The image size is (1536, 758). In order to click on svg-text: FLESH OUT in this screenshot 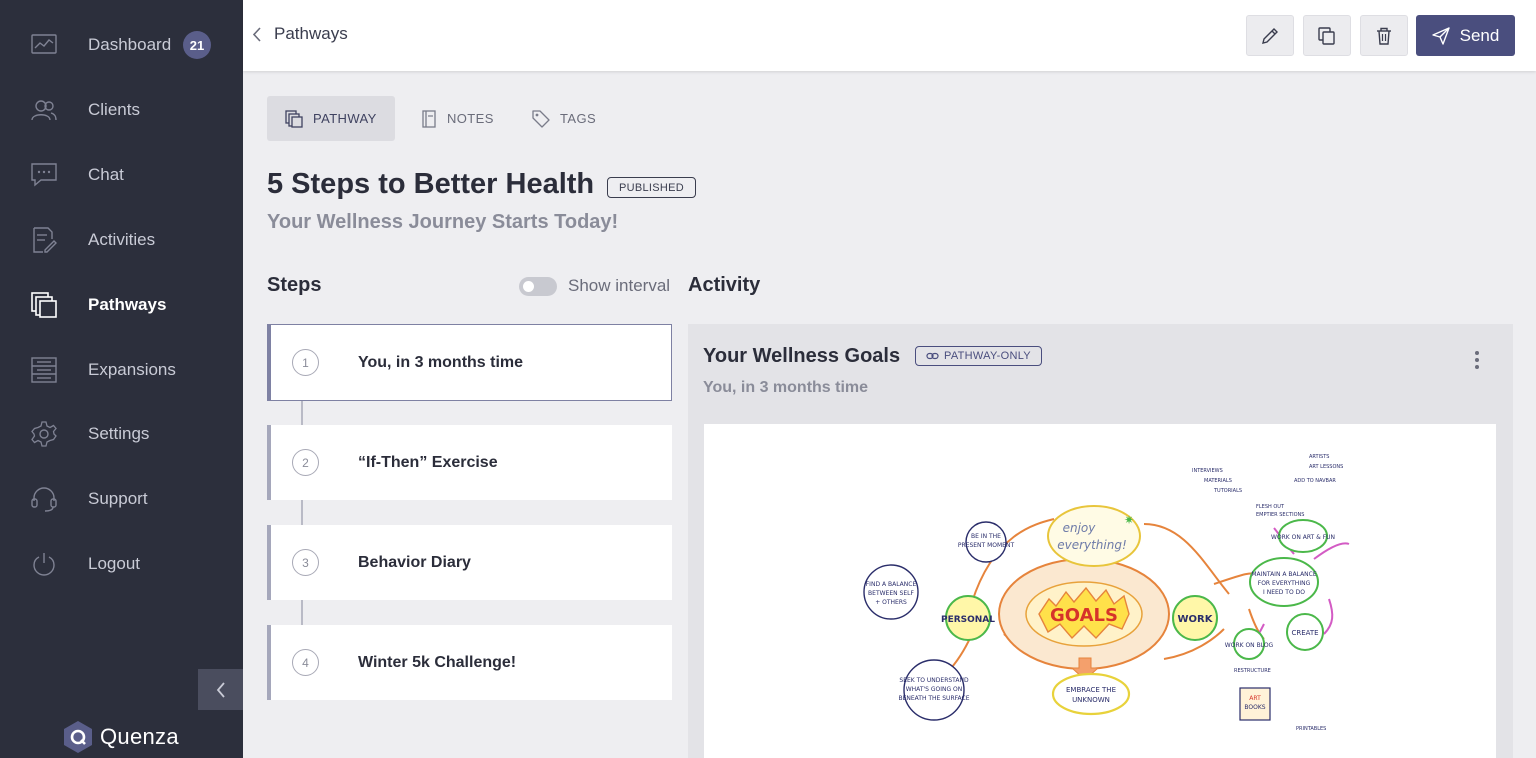, I will do `click(1270, 507)`.